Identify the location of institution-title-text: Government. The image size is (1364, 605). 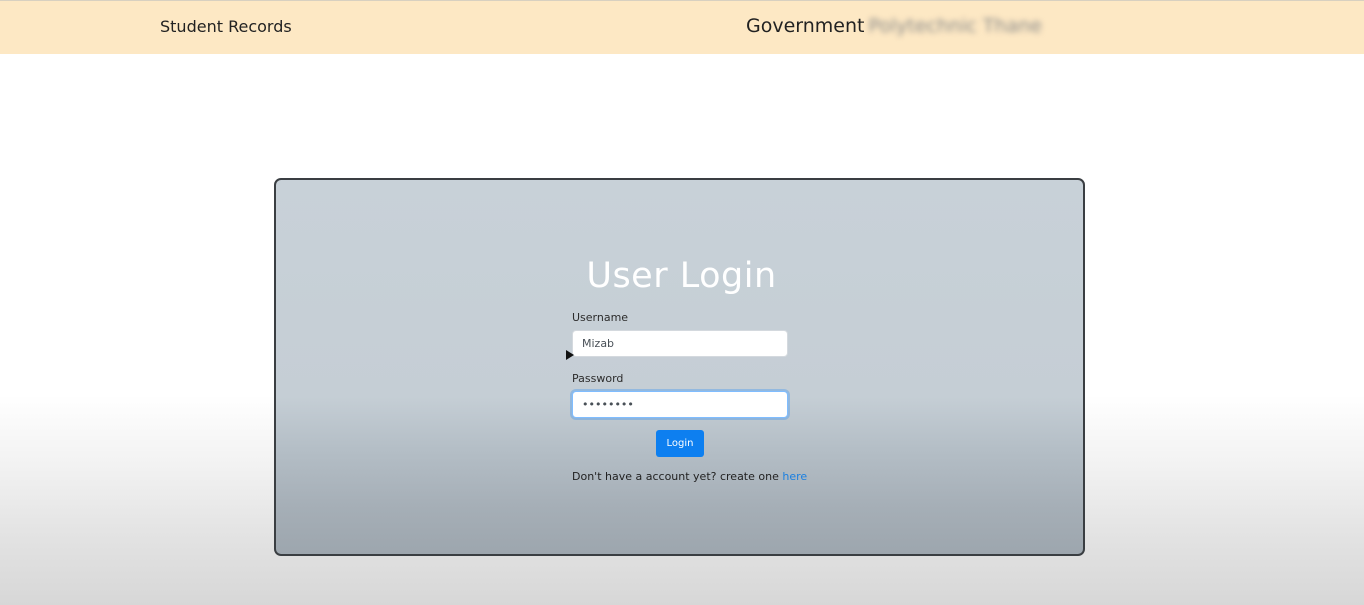
(805, 26).